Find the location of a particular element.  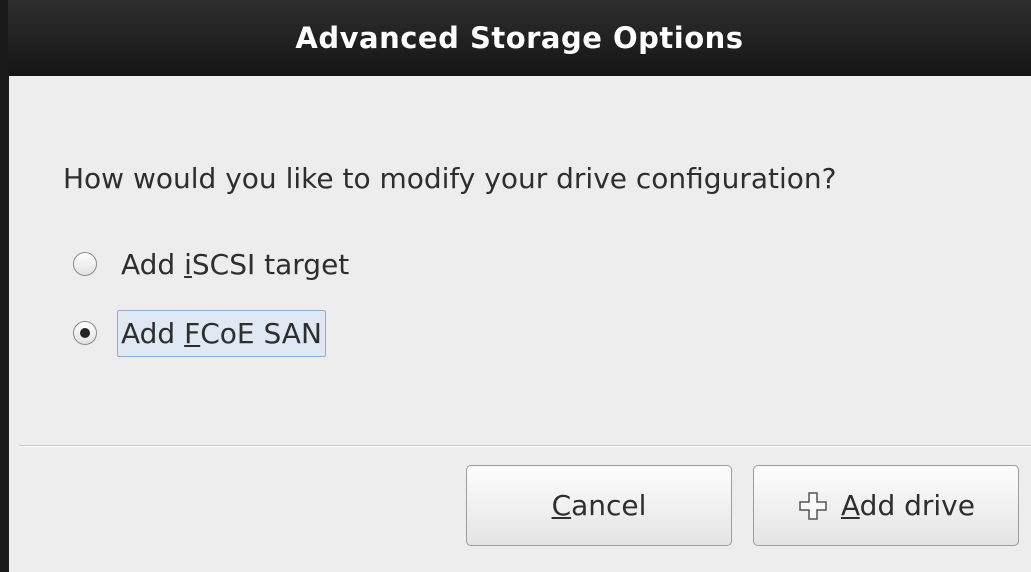

plus-icon is located at coordinates (813, 506).